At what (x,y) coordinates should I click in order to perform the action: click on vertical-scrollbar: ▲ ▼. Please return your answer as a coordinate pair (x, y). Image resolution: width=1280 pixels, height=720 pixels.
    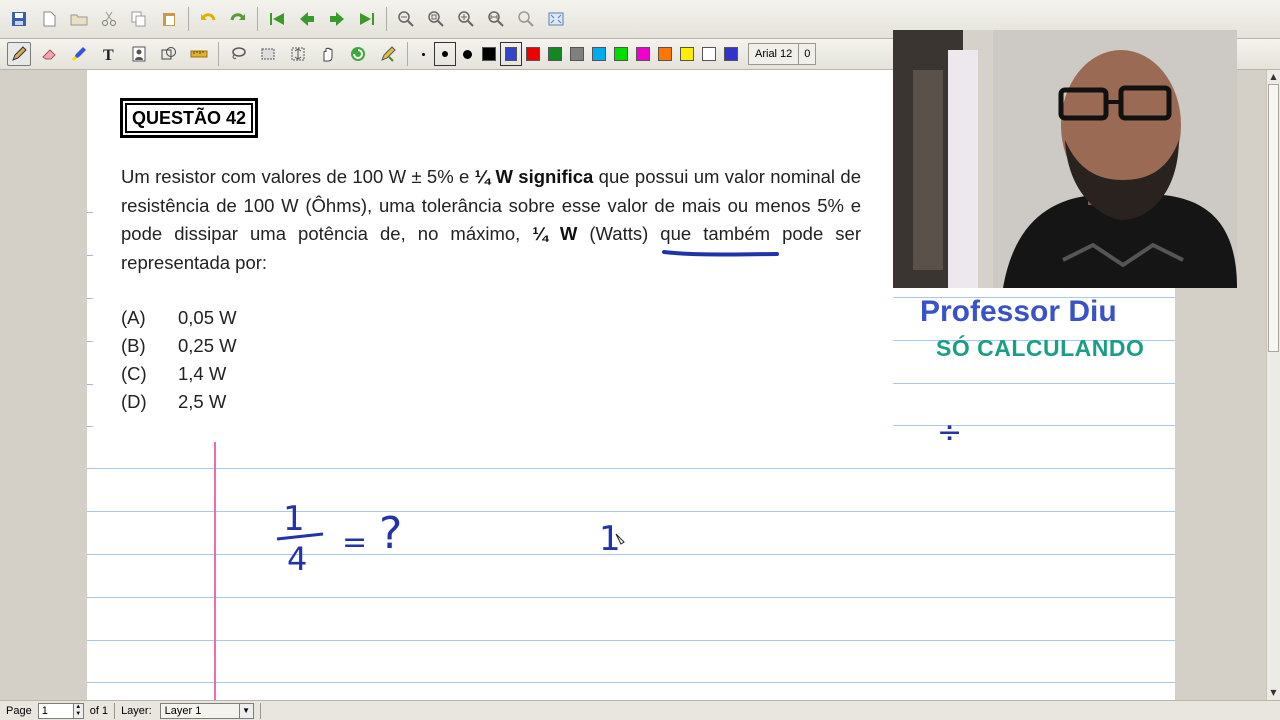
    Looking at the image, I should click on (1273, 385).